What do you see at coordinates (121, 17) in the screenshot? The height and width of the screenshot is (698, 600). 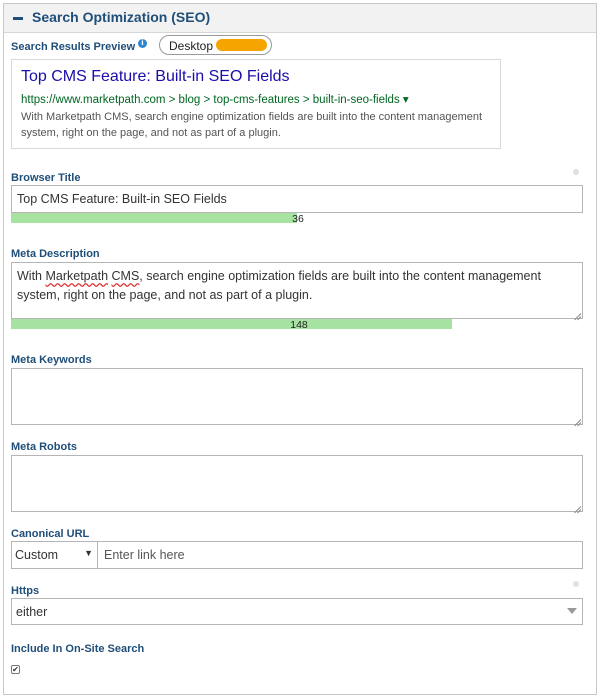 I see `panel-title: Search Optimization (SEO)` at bounding box center [121, 17].